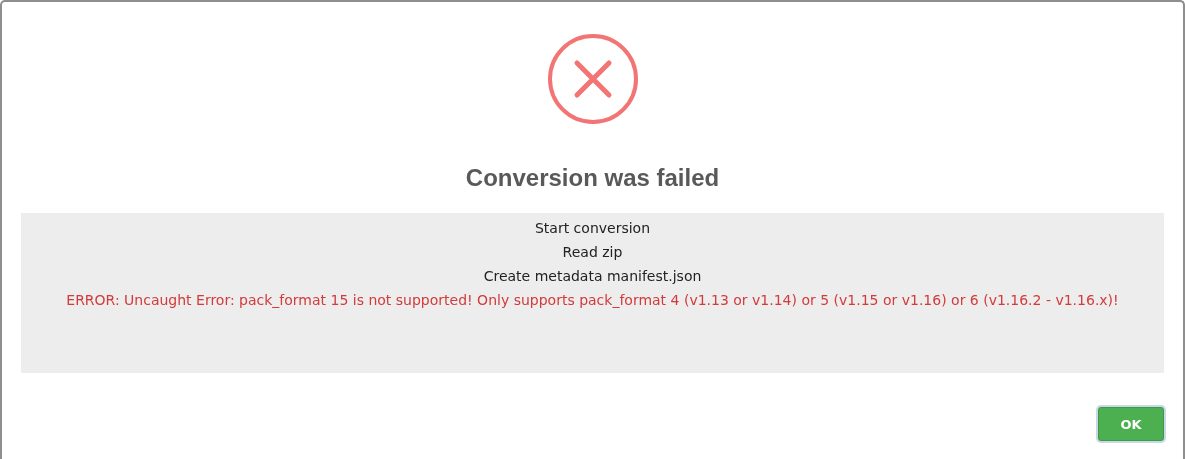 This screenshot has height=459, width=1185. Describe the element at coordinates (592, 300) in the screenshot. I see `error-message: ERROR: Uncaught Error: pack_format 15 is not supported! Only supports pack_format 4 (v1.13 or v1.14) or 5 (v1.15 or v1.16) or 6 (v1.16.2 - v1.16.x)!` at that location.